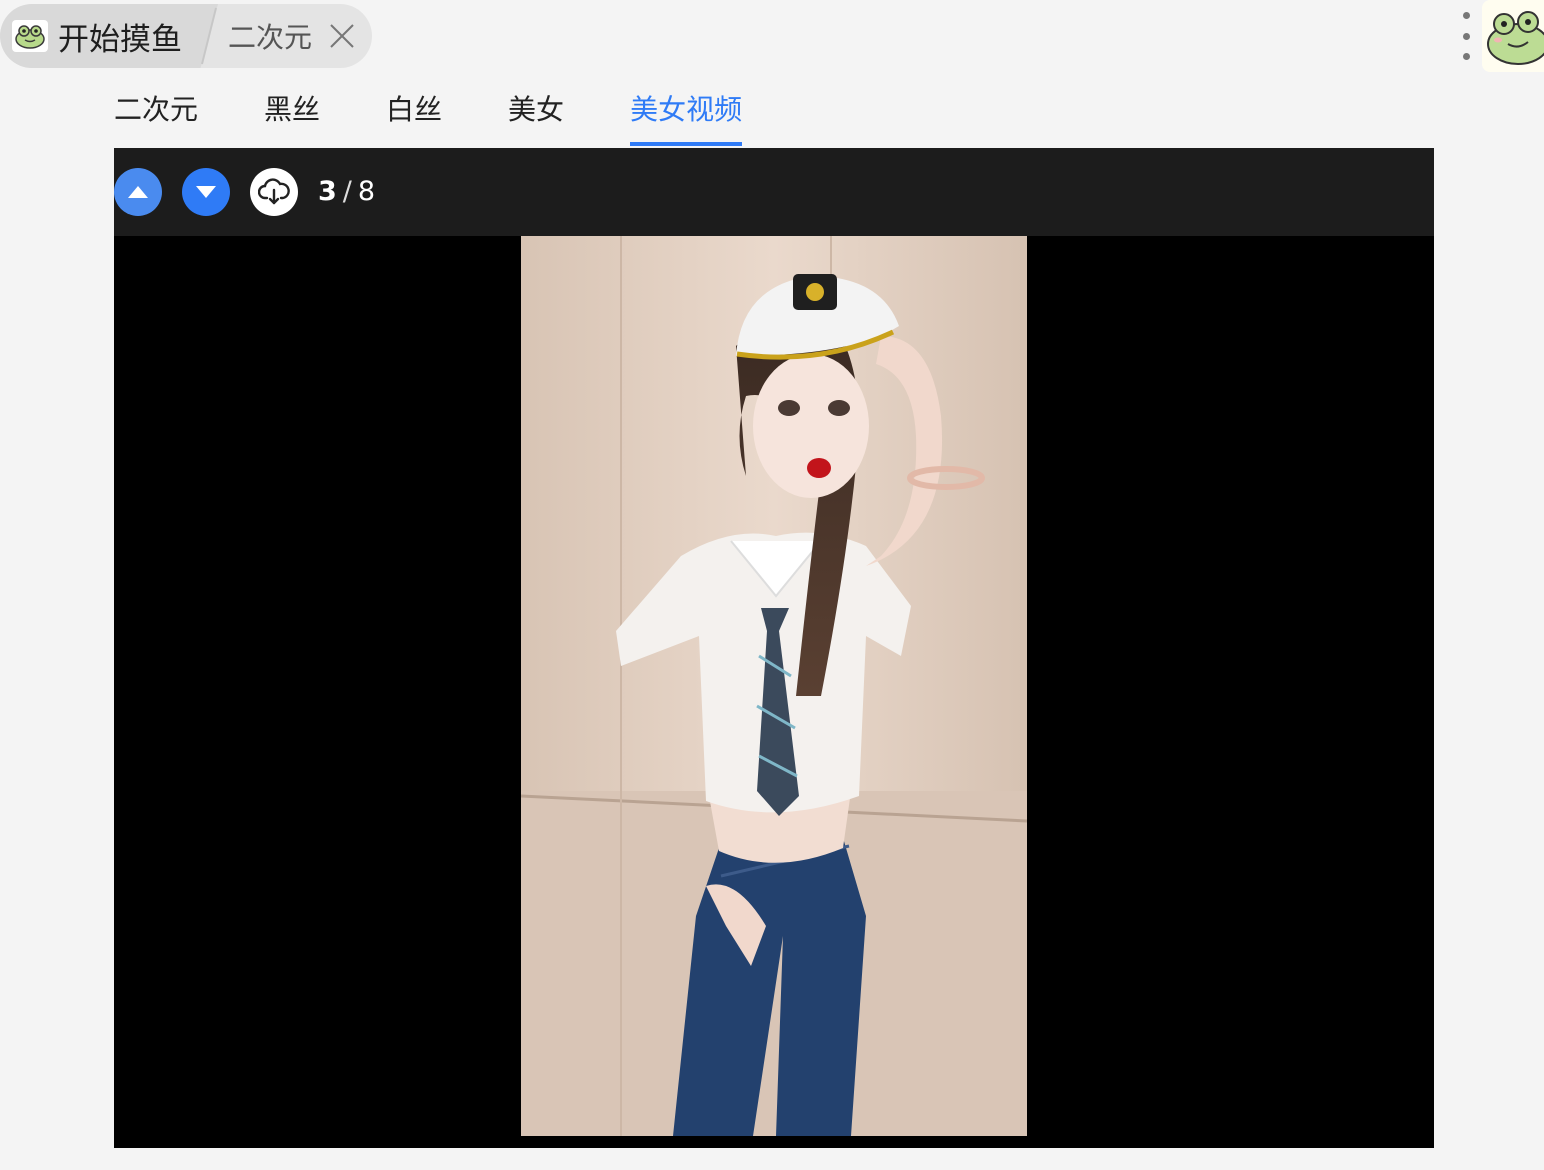 The image size is (1544, 1170). I want to click on tab-erciyuan: 二次元, so click(156, 117).